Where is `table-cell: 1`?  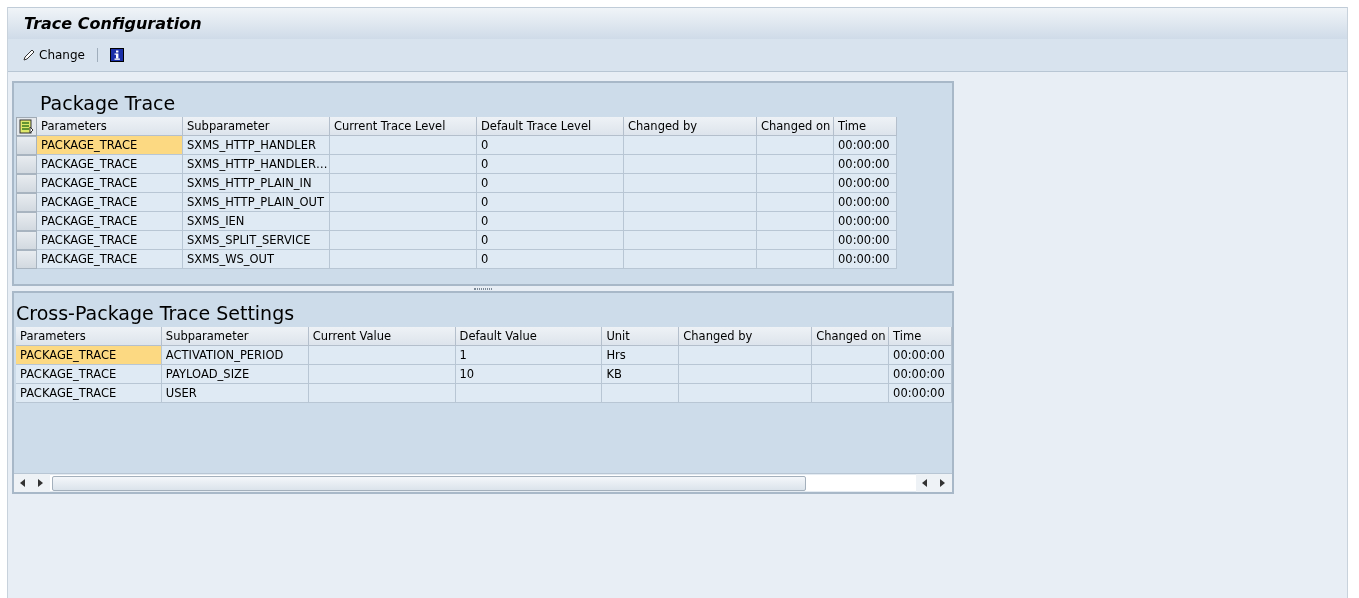
table-cell: 1 is located at coordinates (529, 355).